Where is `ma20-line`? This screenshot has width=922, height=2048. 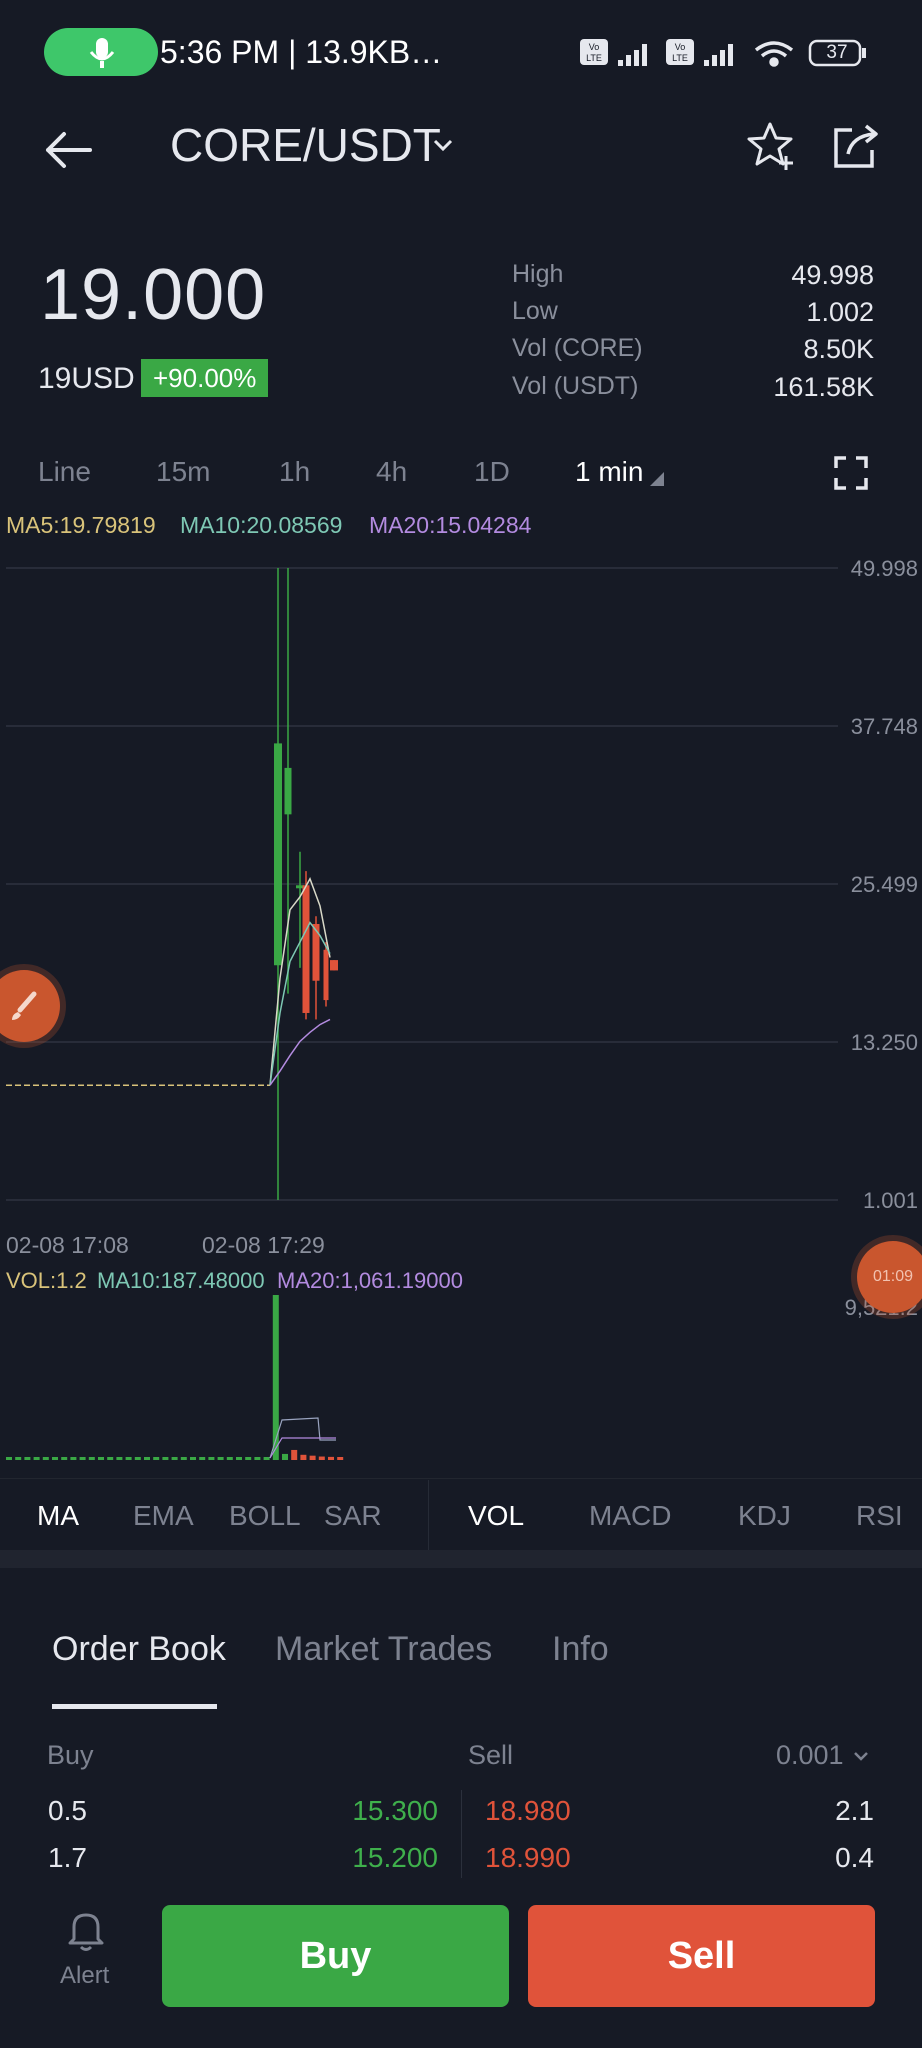 ma20-line is located at coordinates (300, 1052).